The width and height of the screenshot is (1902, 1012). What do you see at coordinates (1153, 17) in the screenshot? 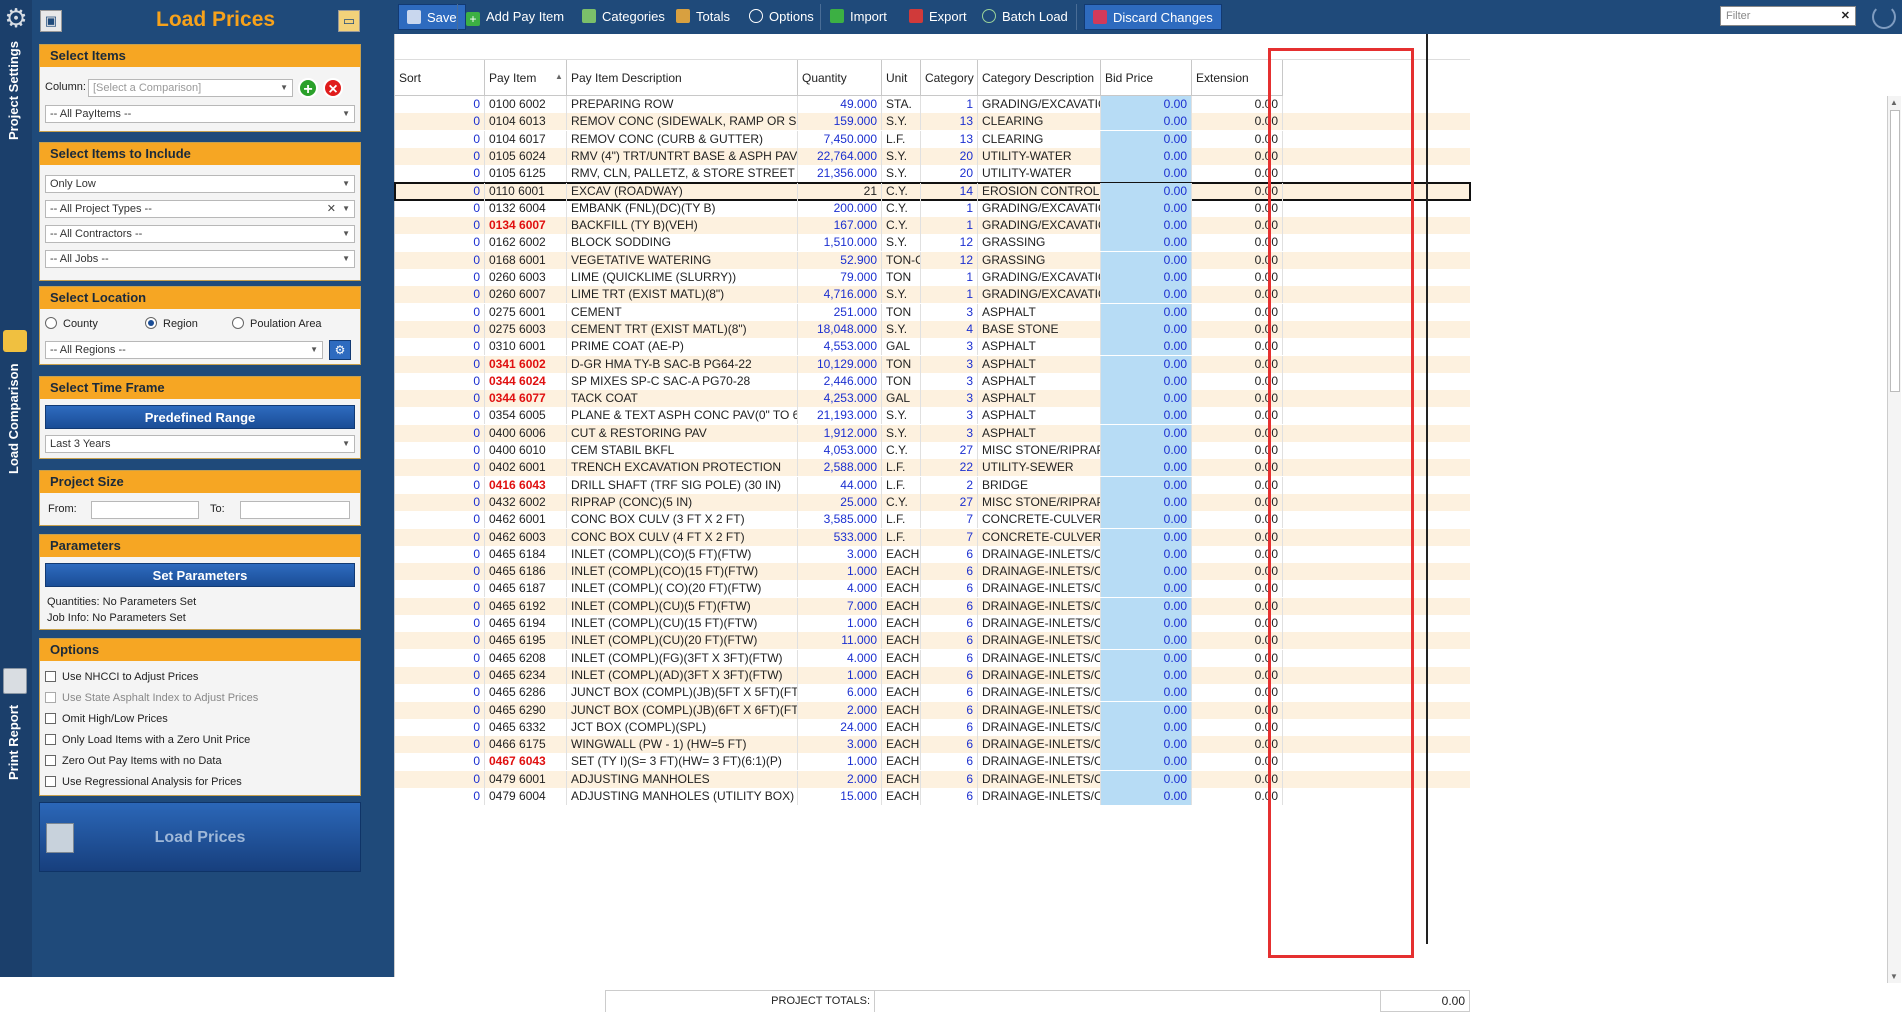
I see `discard-changes-button: Discard Changes` at bounding box center [1153, 17].